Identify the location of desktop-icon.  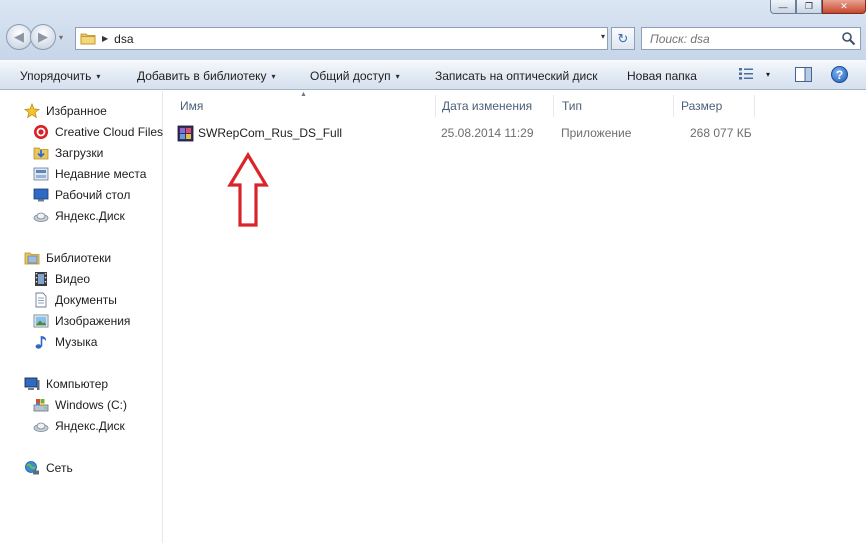
(41, 195).